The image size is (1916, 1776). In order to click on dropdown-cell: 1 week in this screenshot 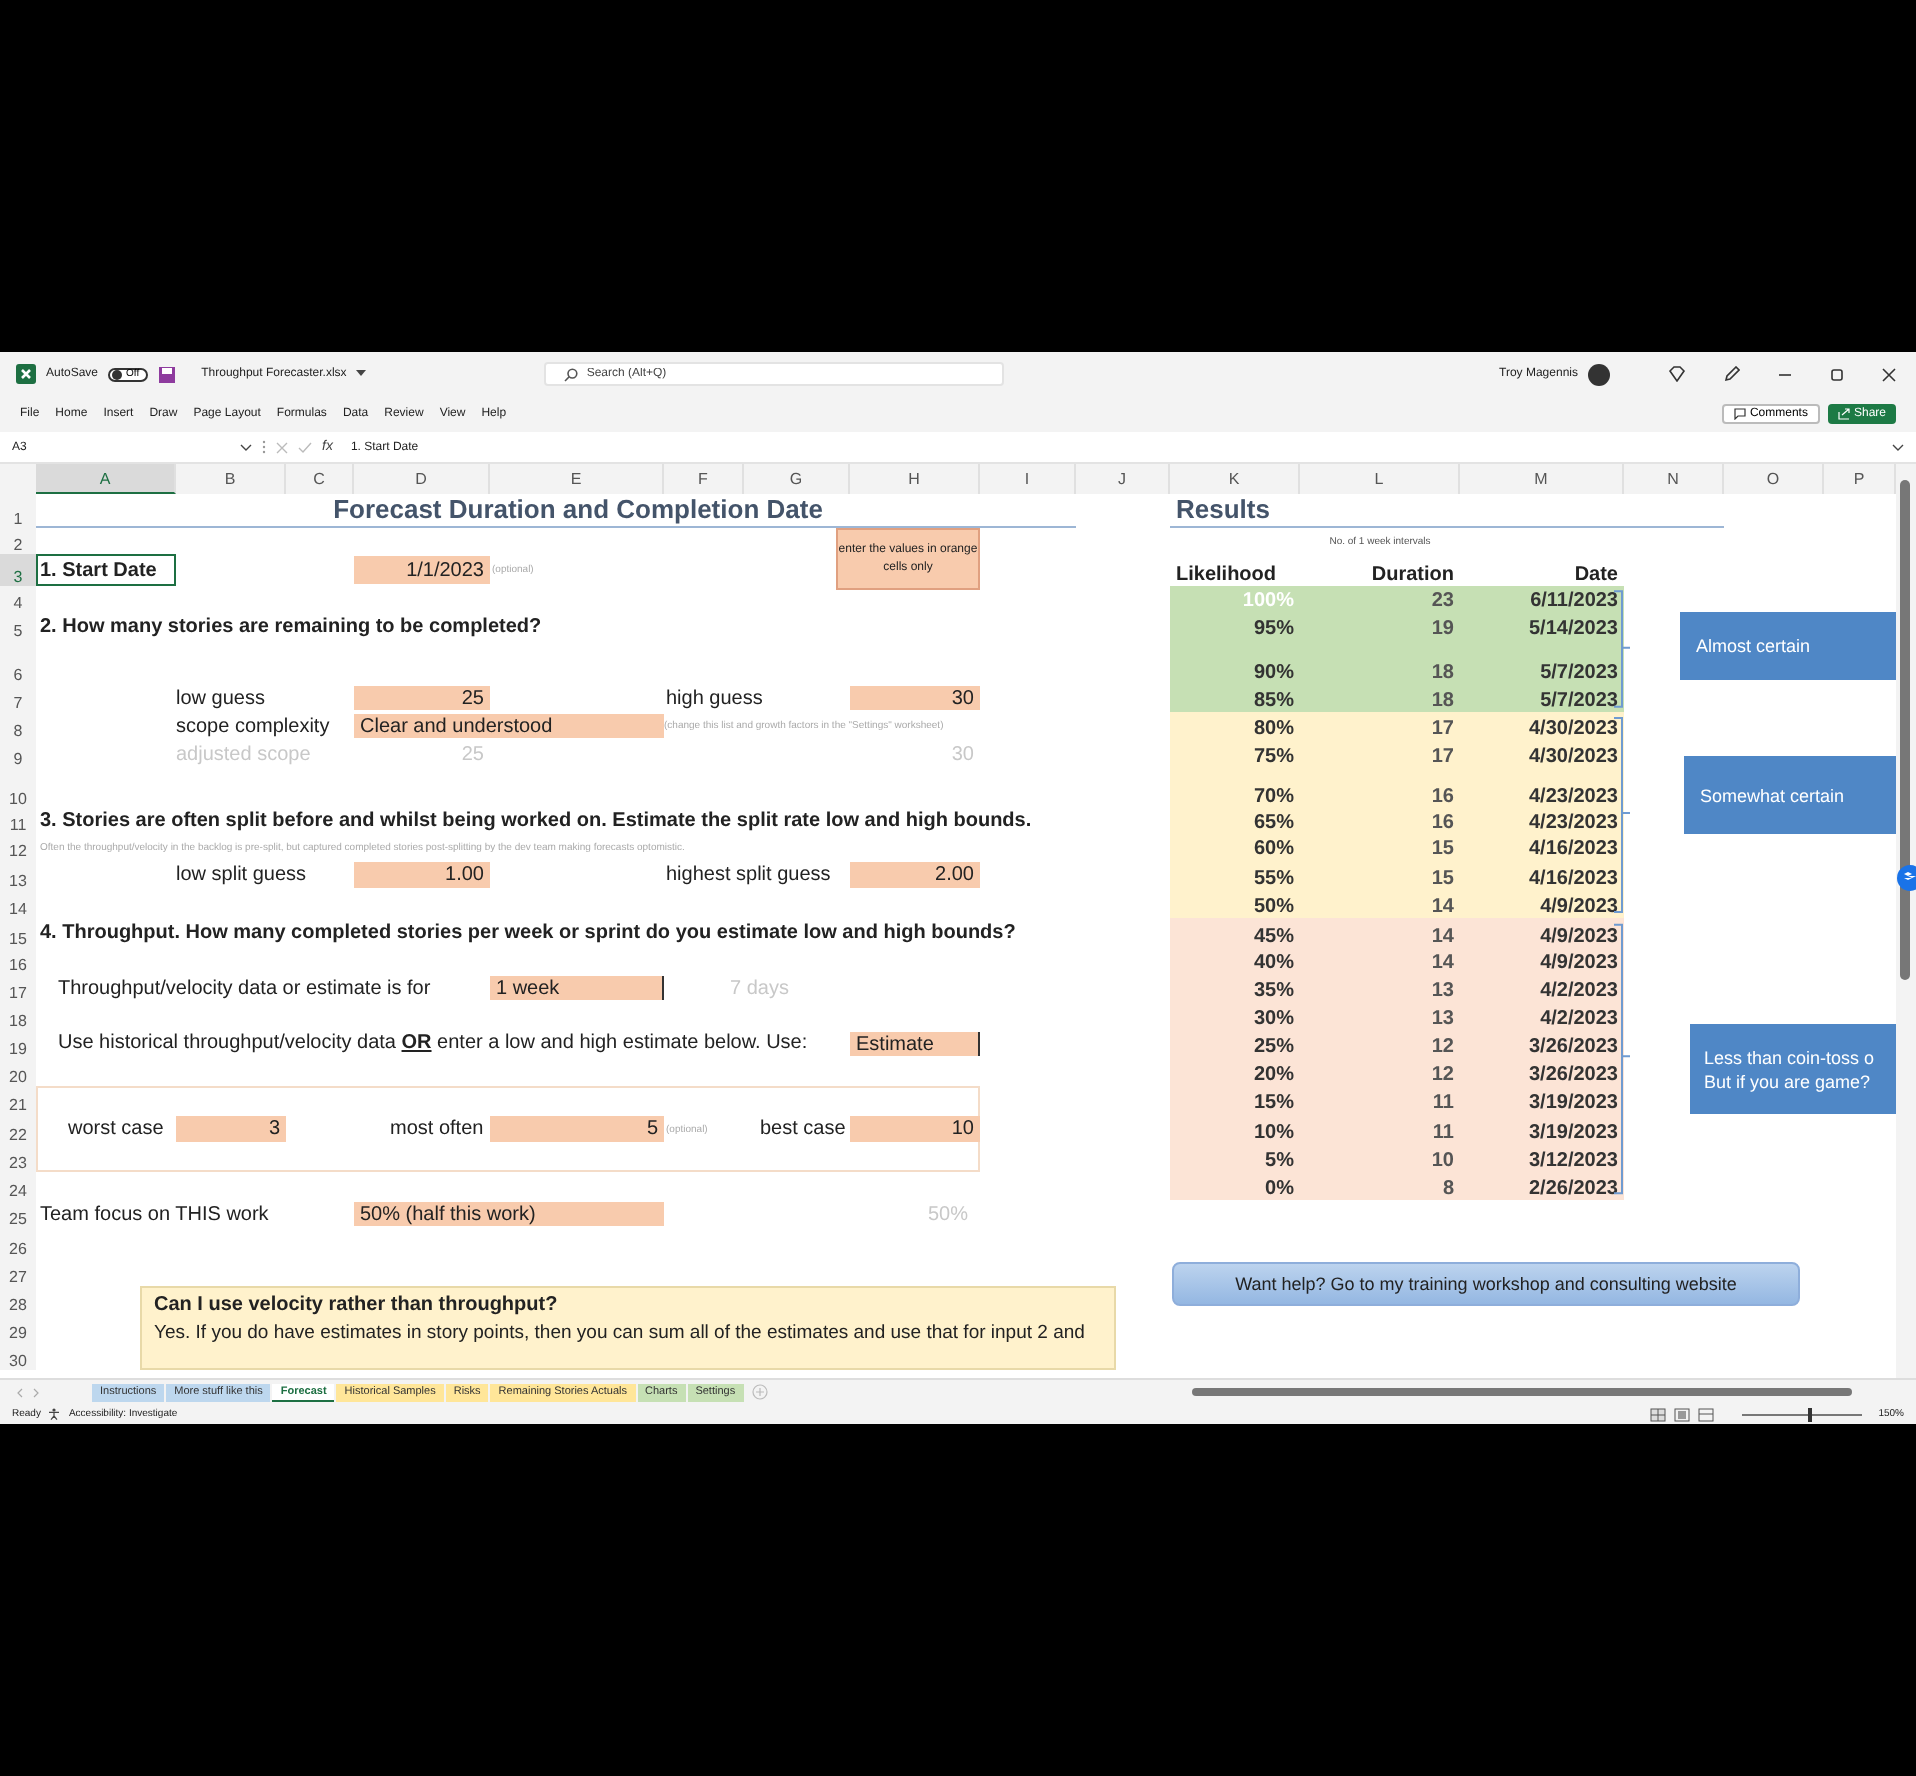, I will do `click(577, 988)`.